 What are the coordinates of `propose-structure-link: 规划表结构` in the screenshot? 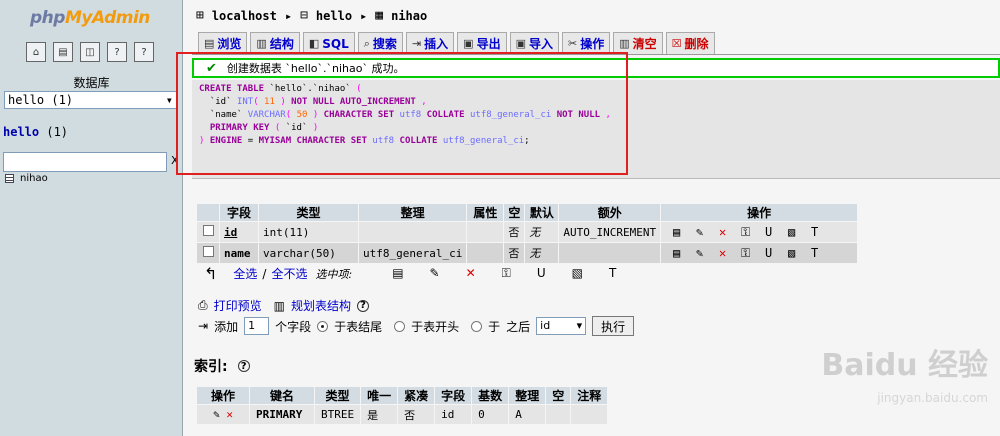 It's located at (321, 305).